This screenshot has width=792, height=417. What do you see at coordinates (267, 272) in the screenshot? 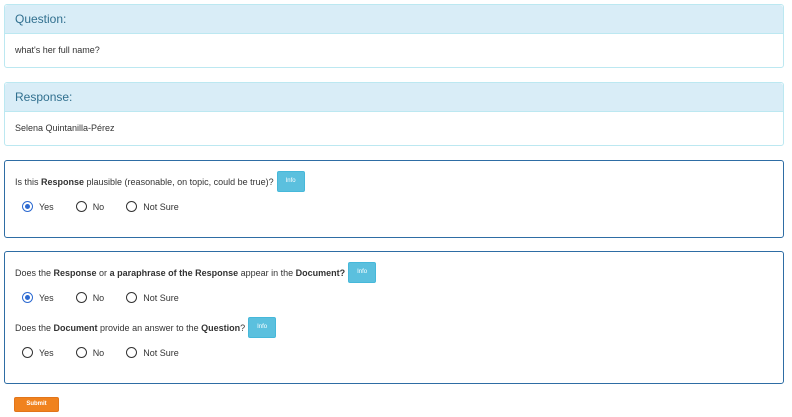
I see `q2-mid2: appear in the` at bounding box center [267, 272].